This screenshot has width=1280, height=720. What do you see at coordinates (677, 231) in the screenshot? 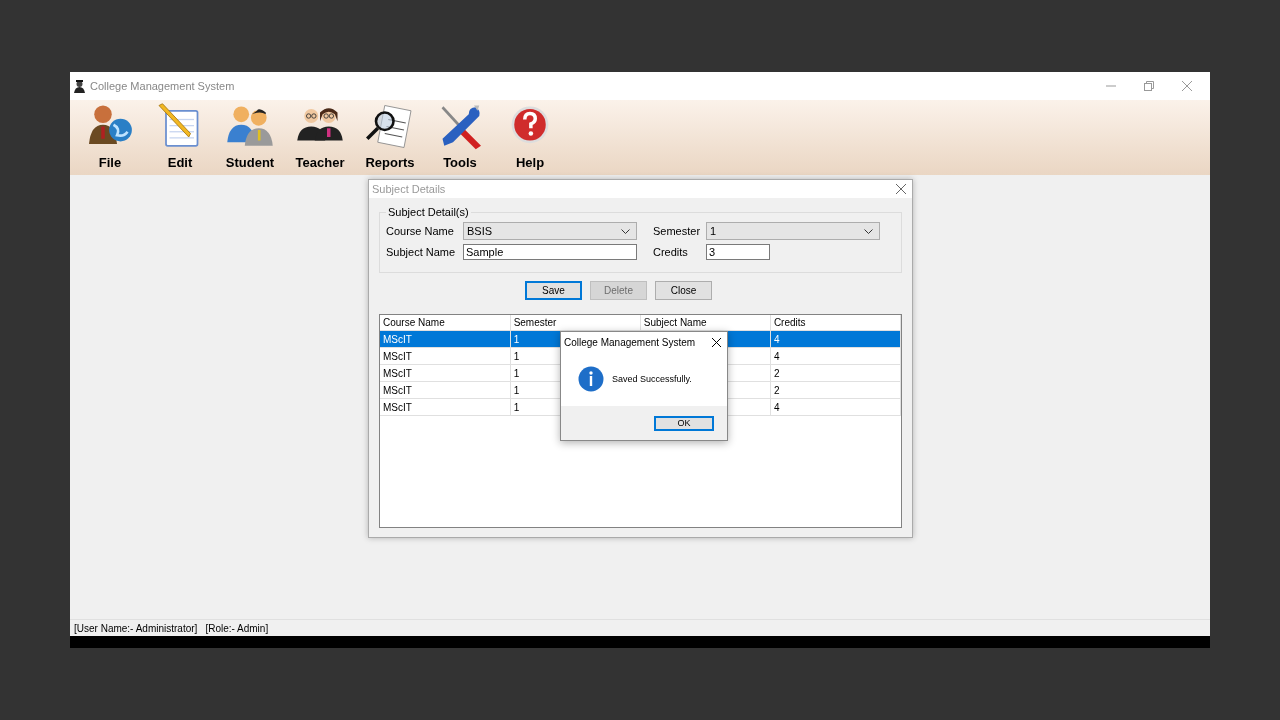
I see `field-label: Semester` at bounding box center [677, 231].